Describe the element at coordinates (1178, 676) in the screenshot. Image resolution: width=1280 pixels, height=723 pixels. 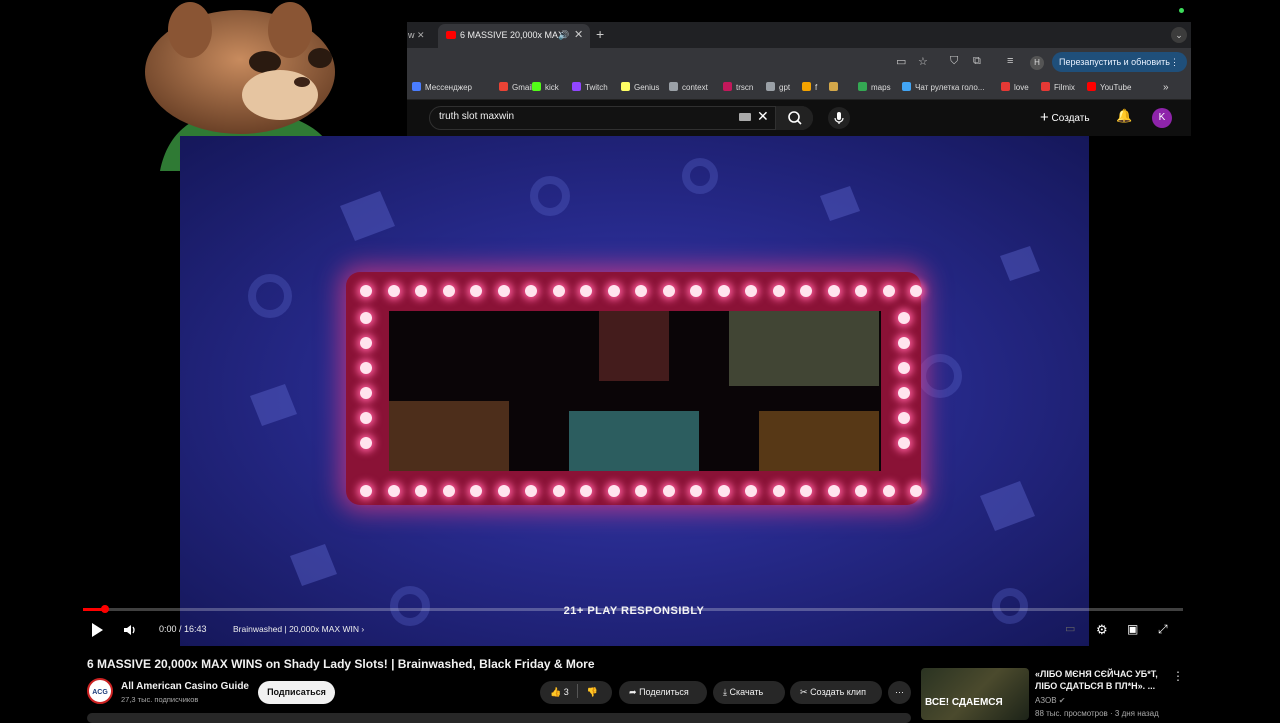
I see `recommended-menu-icon: ⋮` at that location.